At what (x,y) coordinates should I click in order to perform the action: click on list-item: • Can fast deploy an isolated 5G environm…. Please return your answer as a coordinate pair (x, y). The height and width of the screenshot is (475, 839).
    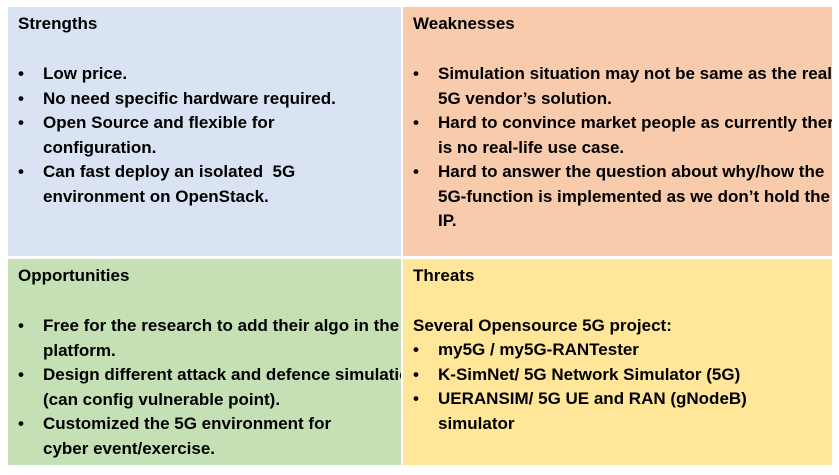
    Looking at the image, I should click on (180, 184).